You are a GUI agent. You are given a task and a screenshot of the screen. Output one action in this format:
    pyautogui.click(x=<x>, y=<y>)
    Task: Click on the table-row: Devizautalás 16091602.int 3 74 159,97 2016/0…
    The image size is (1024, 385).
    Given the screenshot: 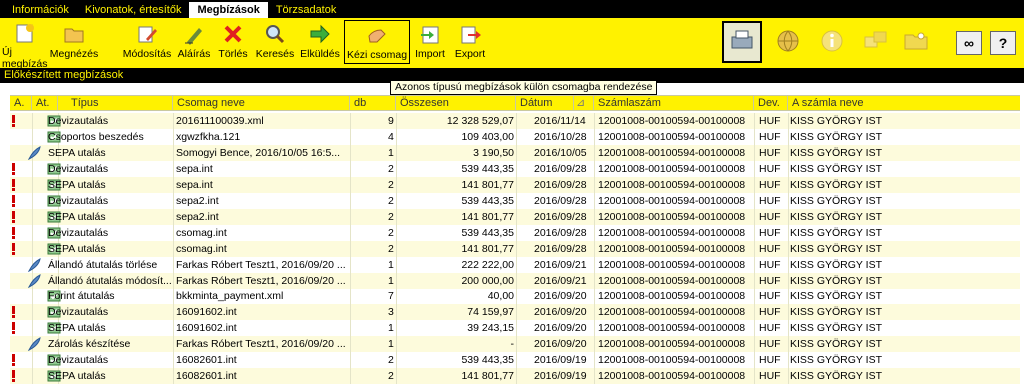 What is the action you would take?
    pyautogui.click(x=512, y=312)
    